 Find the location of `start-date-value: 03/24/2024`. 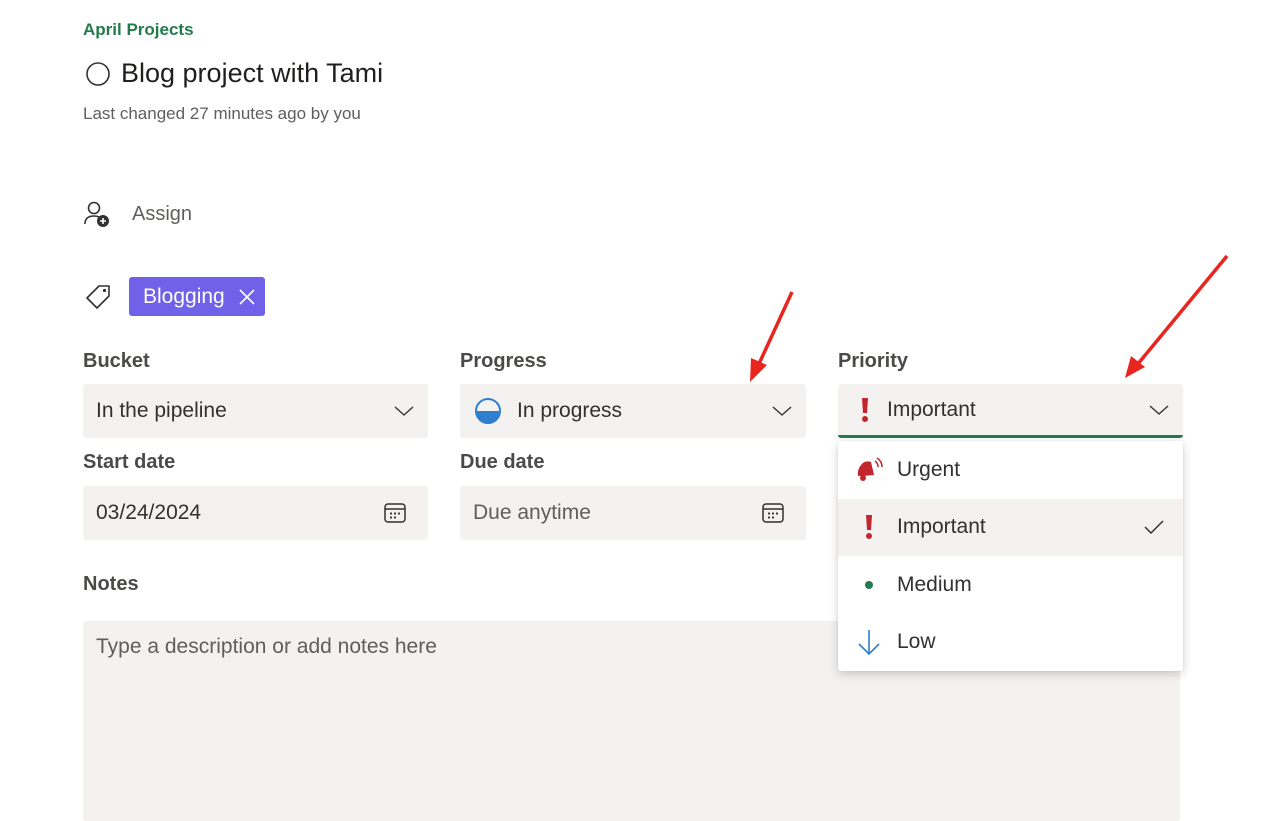

start-date-value: 03/24/2024 is located at coordinates (149, 512).